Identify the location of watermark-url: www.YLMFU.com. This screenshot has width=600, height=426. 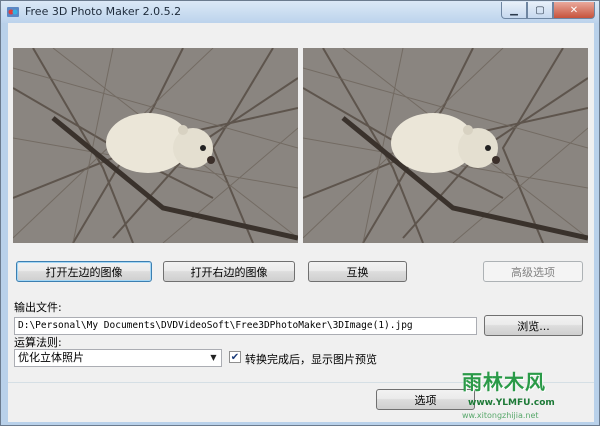
(511, 403).